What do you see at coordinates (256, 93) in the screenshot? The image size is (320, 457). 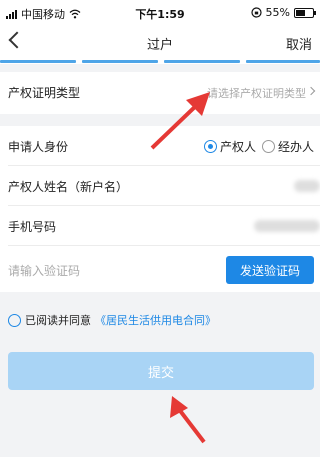 I see `cert-type-select: 请选择产权证明类型` at bounding box center [256, 93].